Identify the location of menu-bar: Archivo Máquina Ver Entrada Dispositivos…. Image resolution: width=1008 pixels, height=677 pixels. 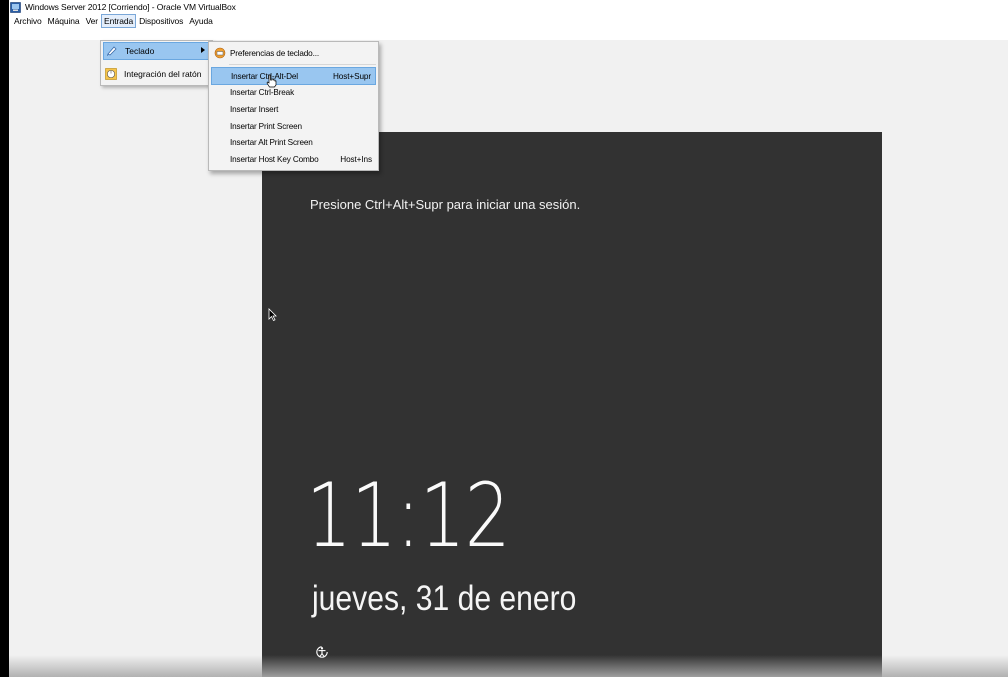
(508, 27).